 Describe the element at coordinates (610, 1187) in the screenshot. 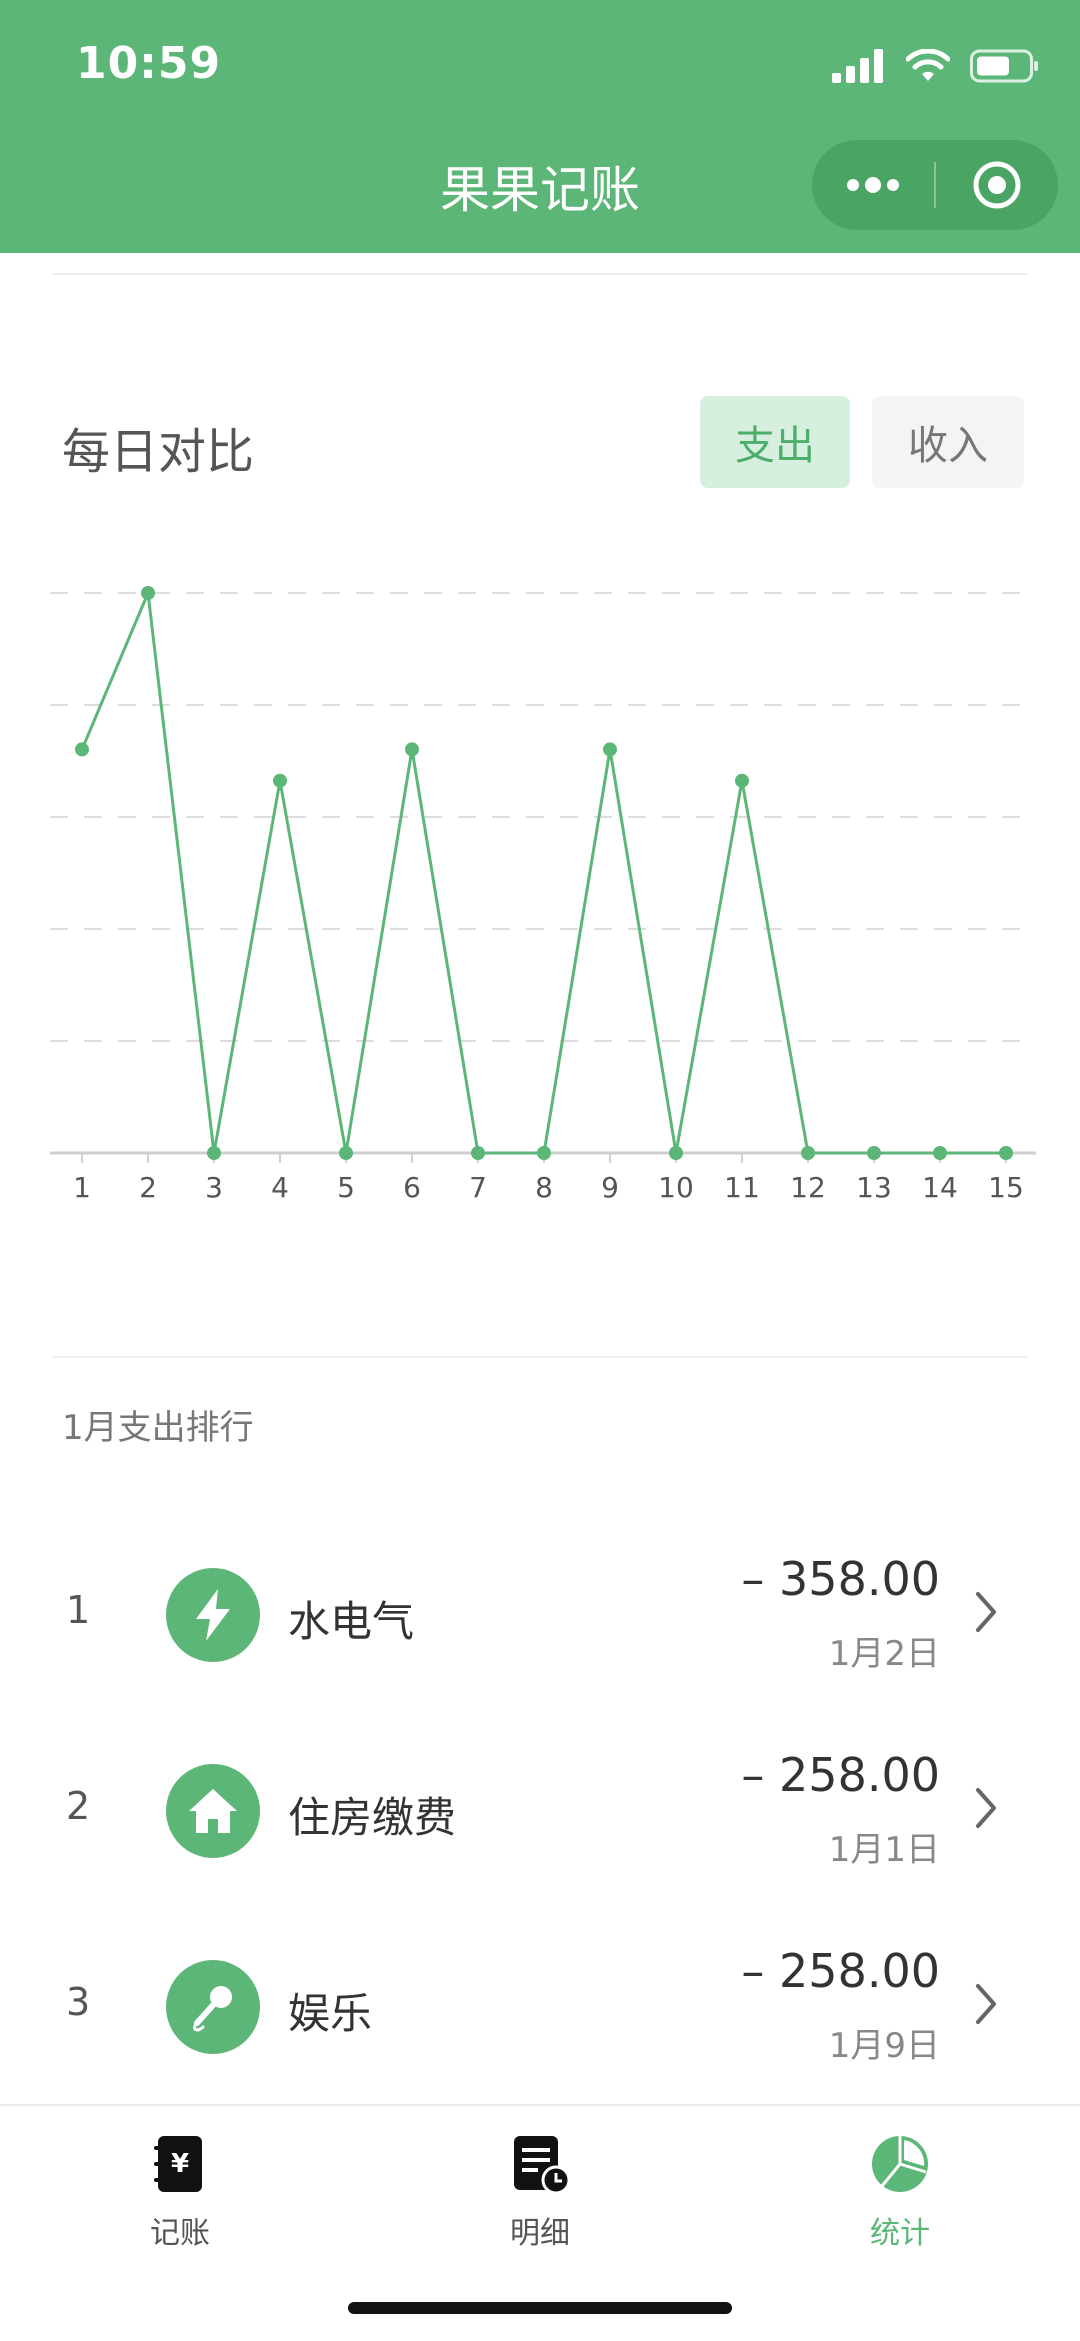

I see `chart-x-label: 9` at that location.